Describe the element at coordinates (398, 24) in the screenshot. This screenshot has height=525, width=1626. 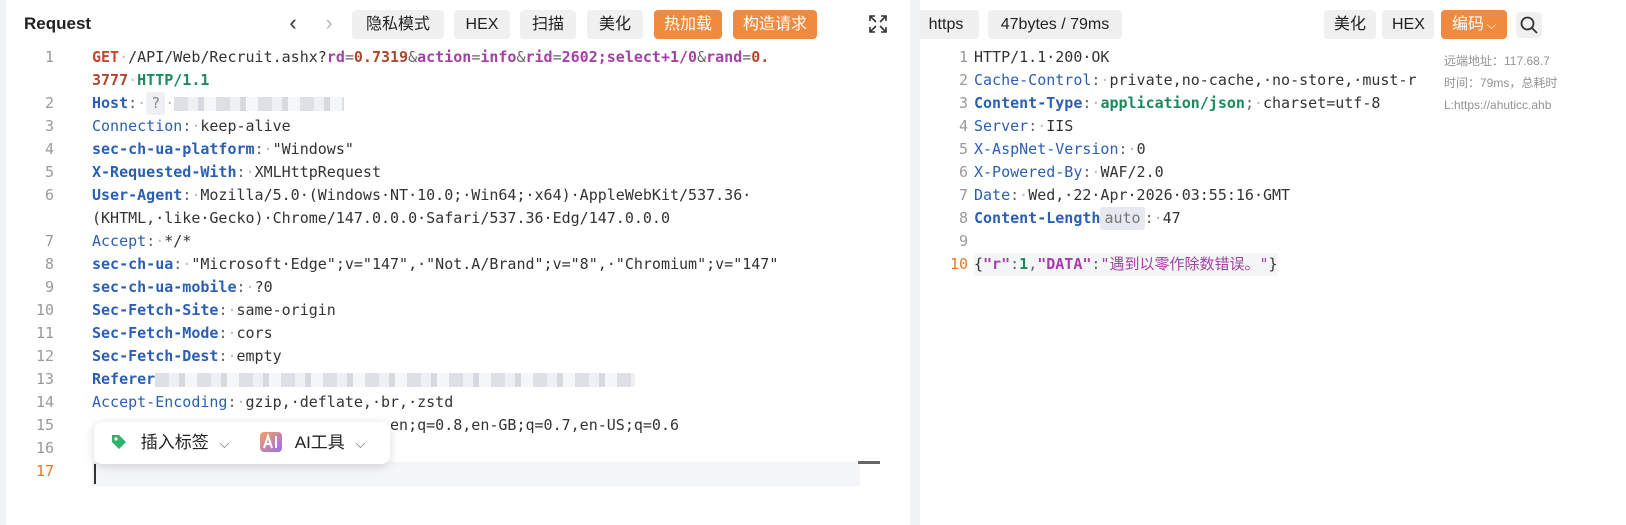
I see `privacy-mode-button: 隐私模式` at that location.